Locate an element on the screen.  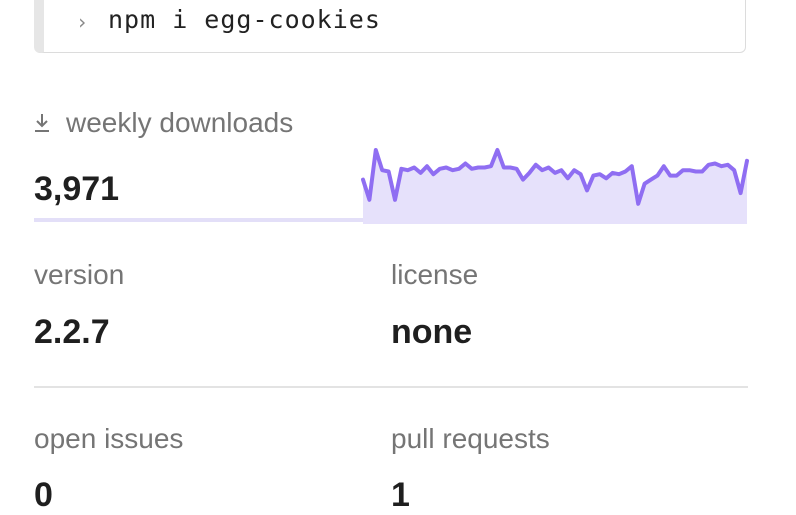
pull-requests-label: pull requests is located at coordinates (470, 438).